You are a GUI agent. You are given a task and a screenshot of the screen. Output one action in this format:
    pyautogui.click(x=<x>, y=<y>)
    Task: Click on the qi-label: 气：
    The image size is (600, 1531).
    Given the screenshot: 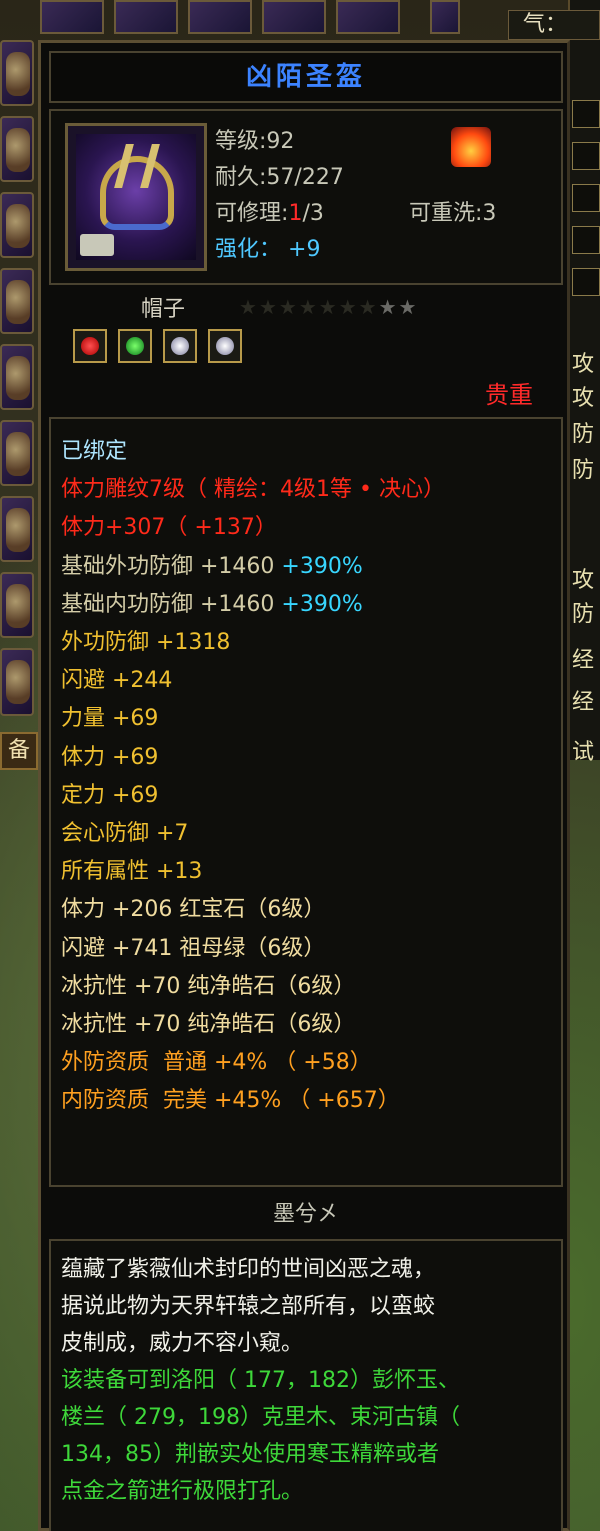 What is the action you would take?
    pyautogui.click(x=554, y=25)
    